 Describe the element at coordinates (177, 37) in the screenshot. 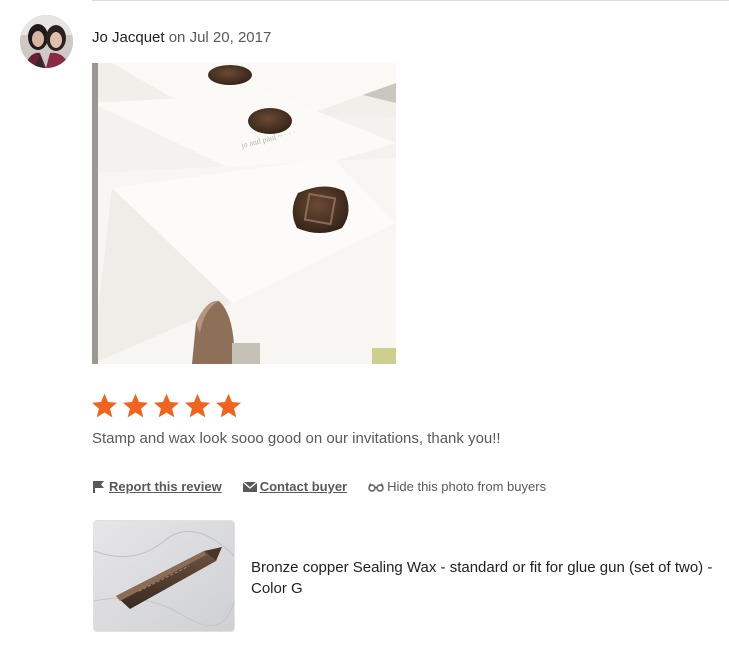

I see `date-prefix: on` at that location.